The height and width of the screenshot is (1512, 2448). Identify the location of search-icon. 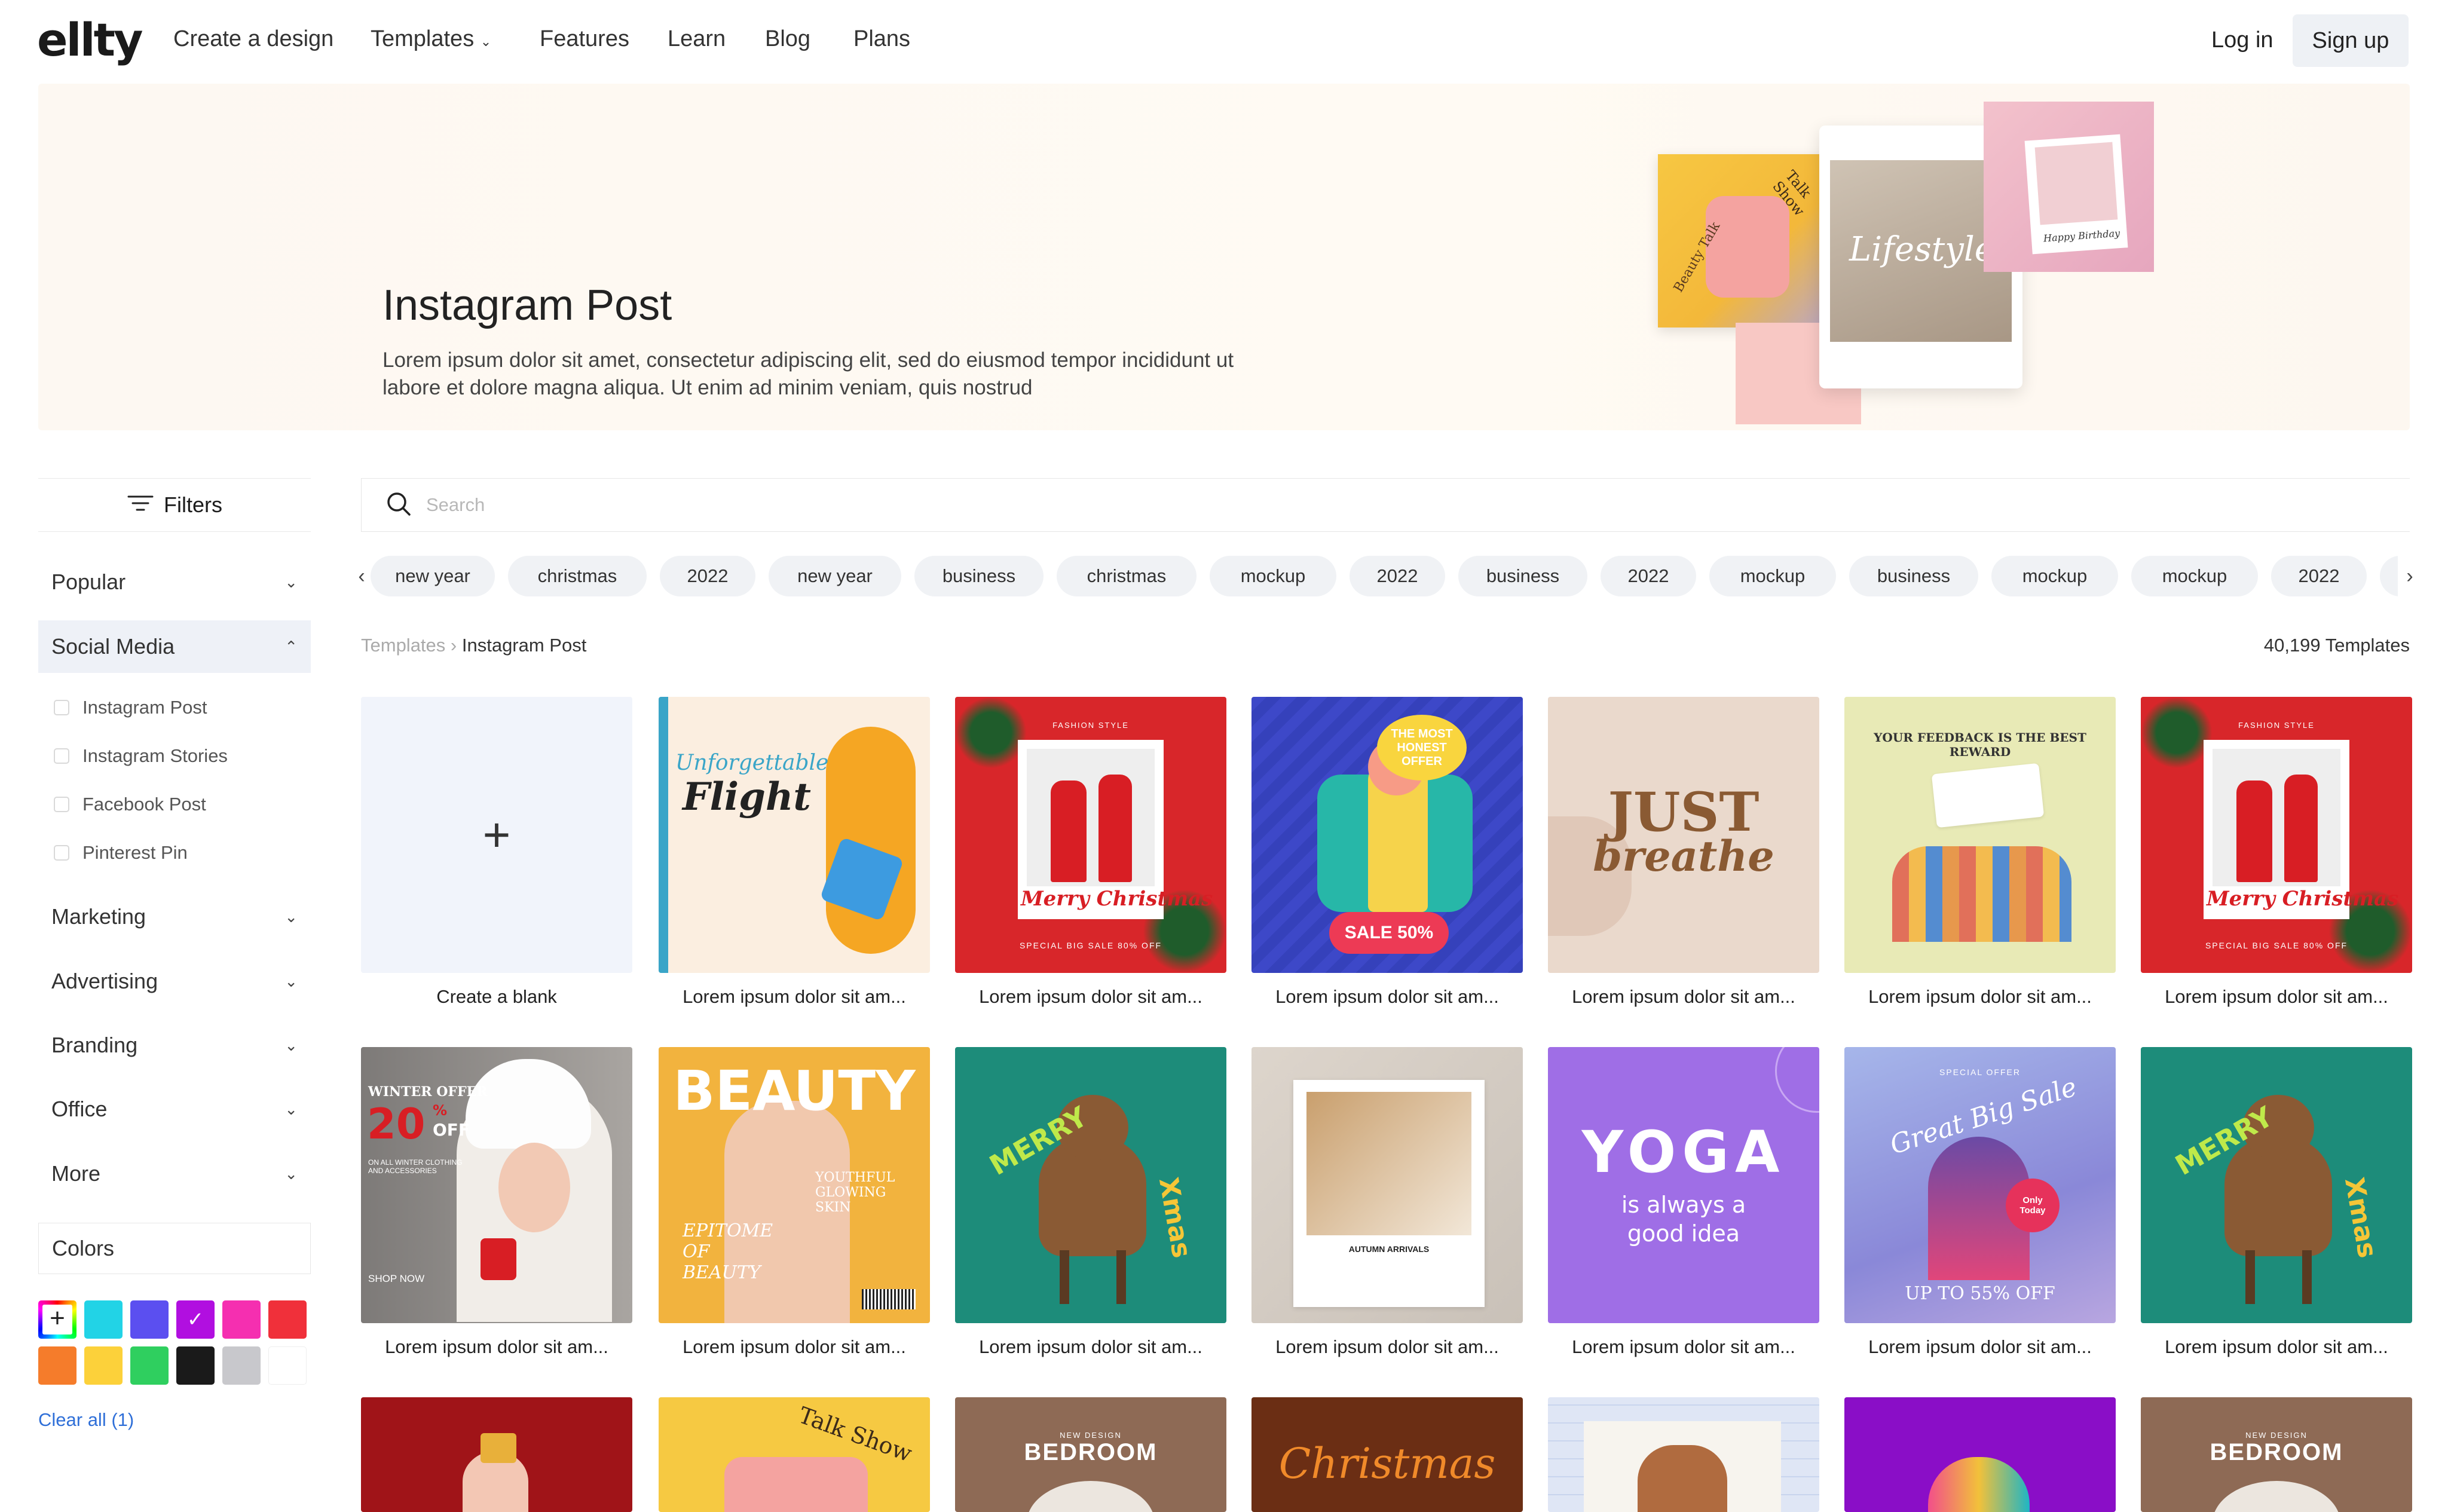
(398, 505).